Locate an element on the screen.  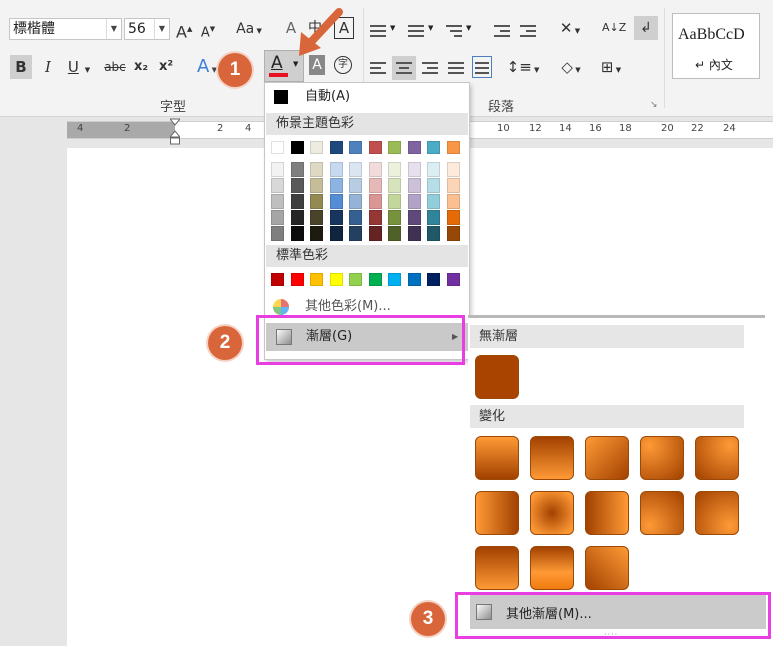
style-normal: AaBbCcD ↵ 內文 is located at coordinates (716, 46).